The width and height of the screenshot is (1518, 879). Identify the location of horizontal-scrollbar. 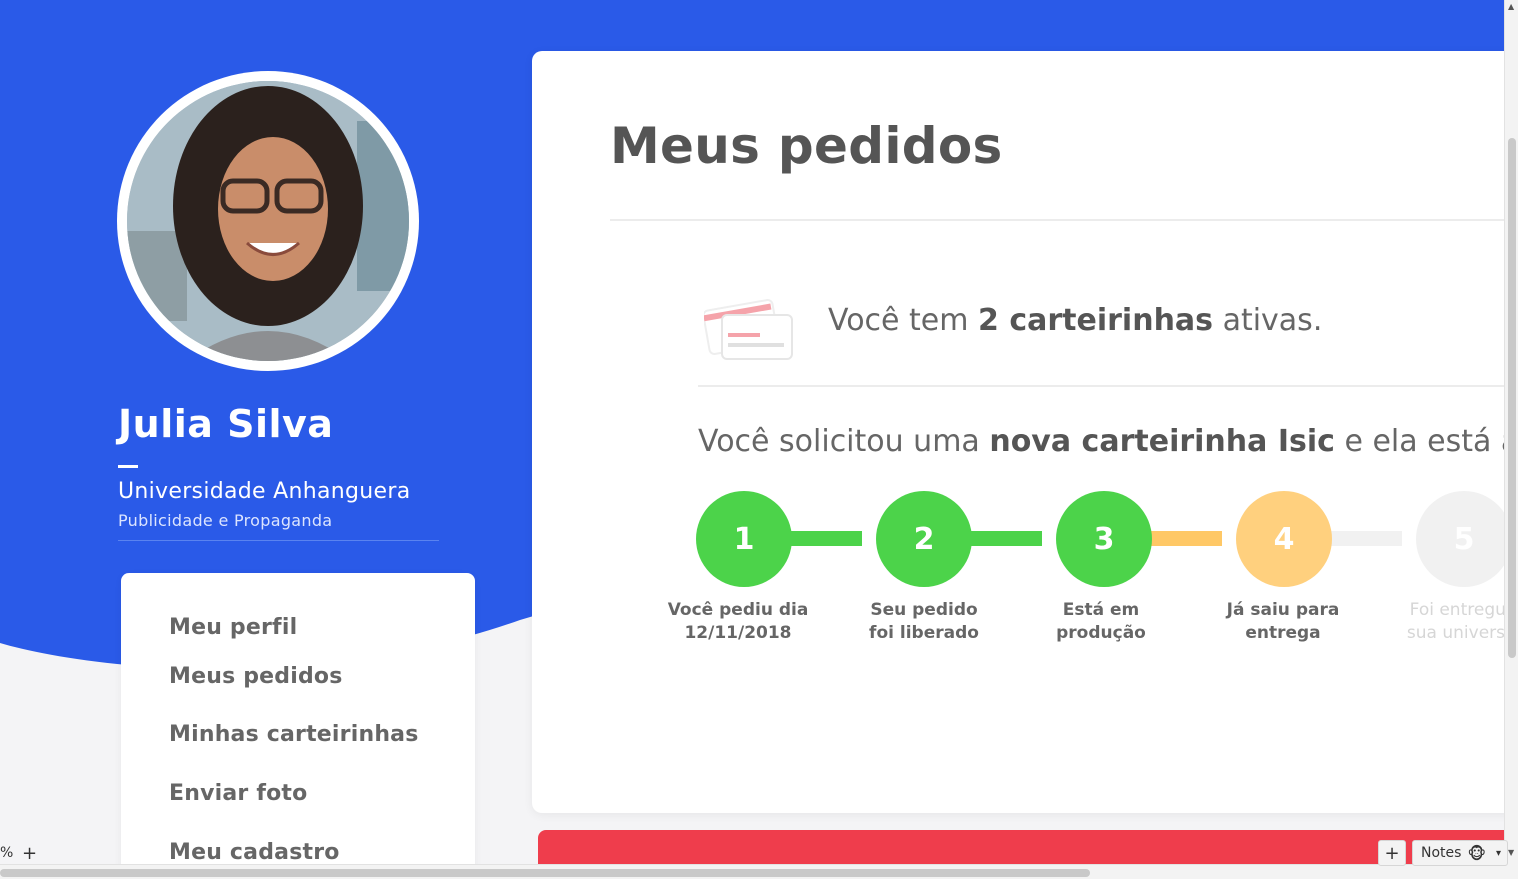
(752, 871).